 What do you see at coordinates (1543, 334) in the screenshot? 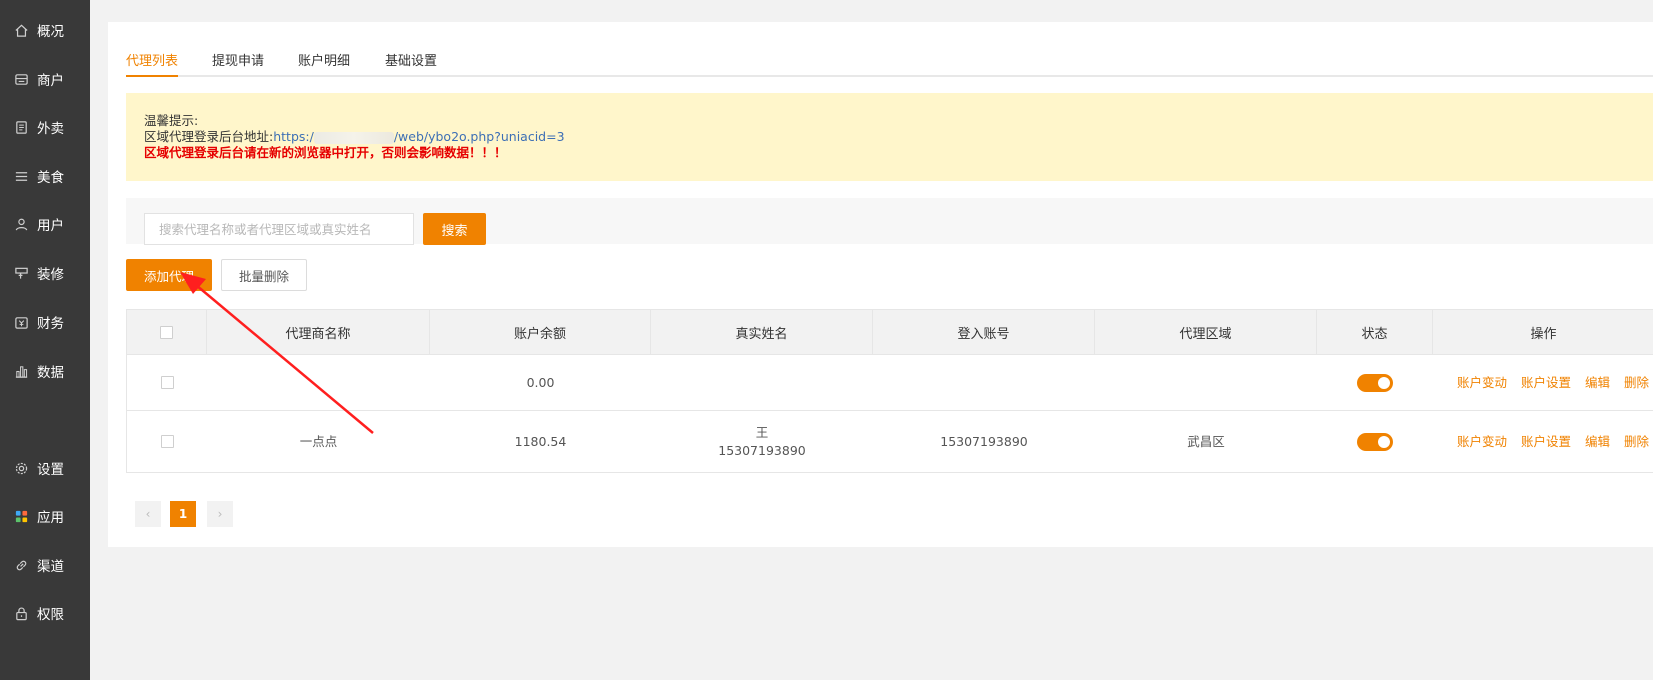
I see `header-operations: 操作` at bounding box center [1543, 334].